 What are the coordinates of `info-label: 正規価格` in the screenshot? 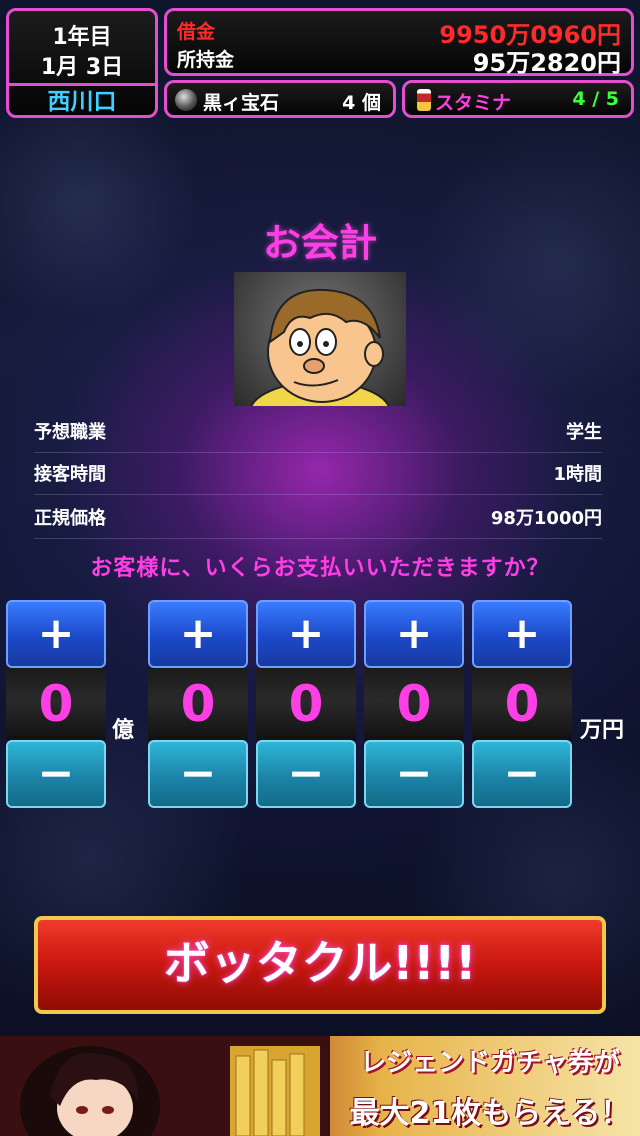 It's located at (70, 518).